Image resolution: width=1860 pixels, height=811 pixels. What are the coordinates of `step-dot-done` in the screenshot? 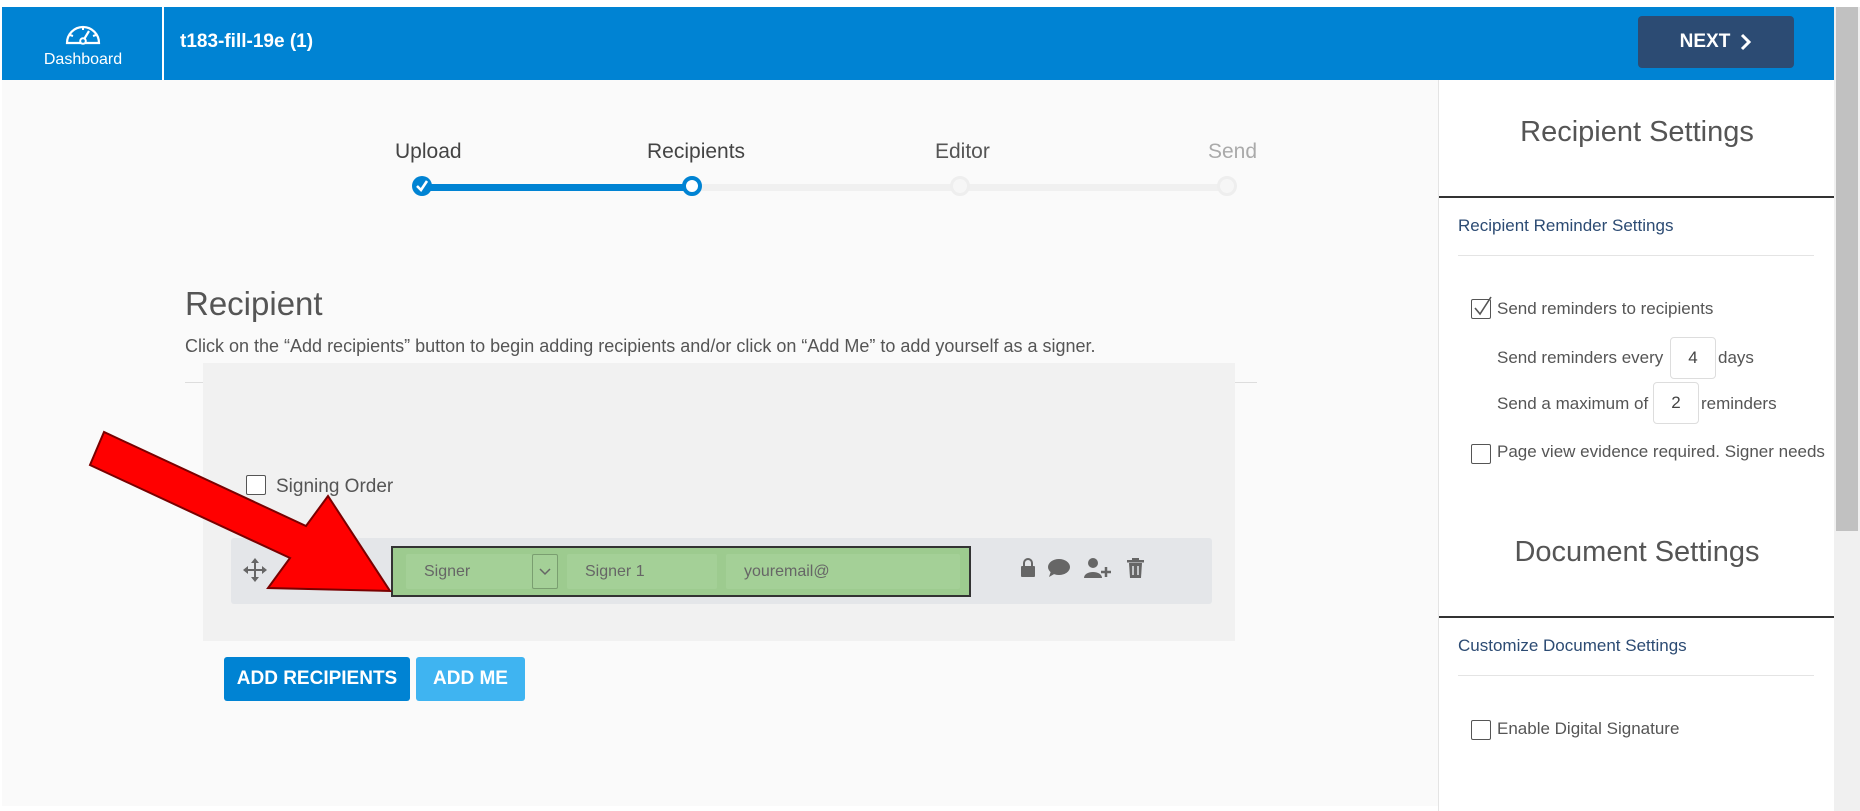 It's located at (422, 186).